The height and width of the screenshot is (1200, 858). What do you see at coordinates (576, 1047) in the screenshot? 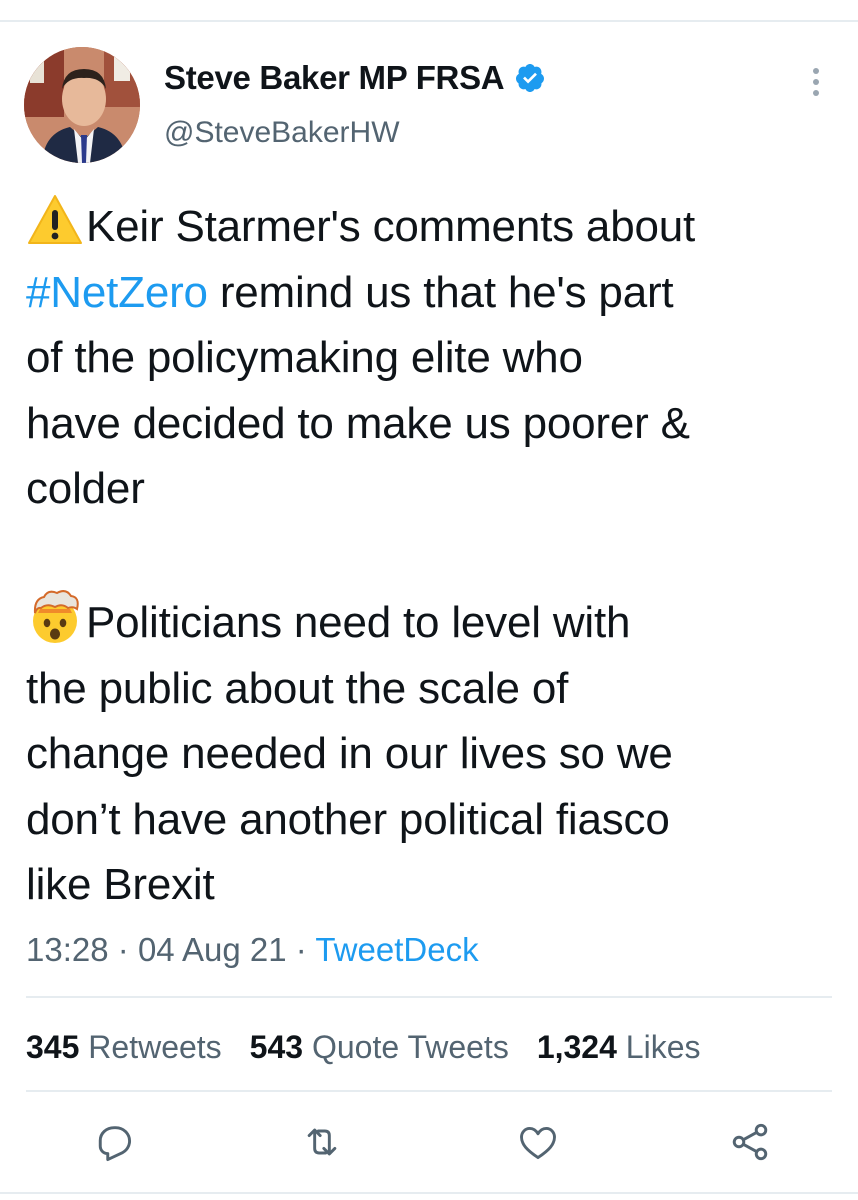
I see `likes-count: 1,324` at bounding box center [576, 1047].